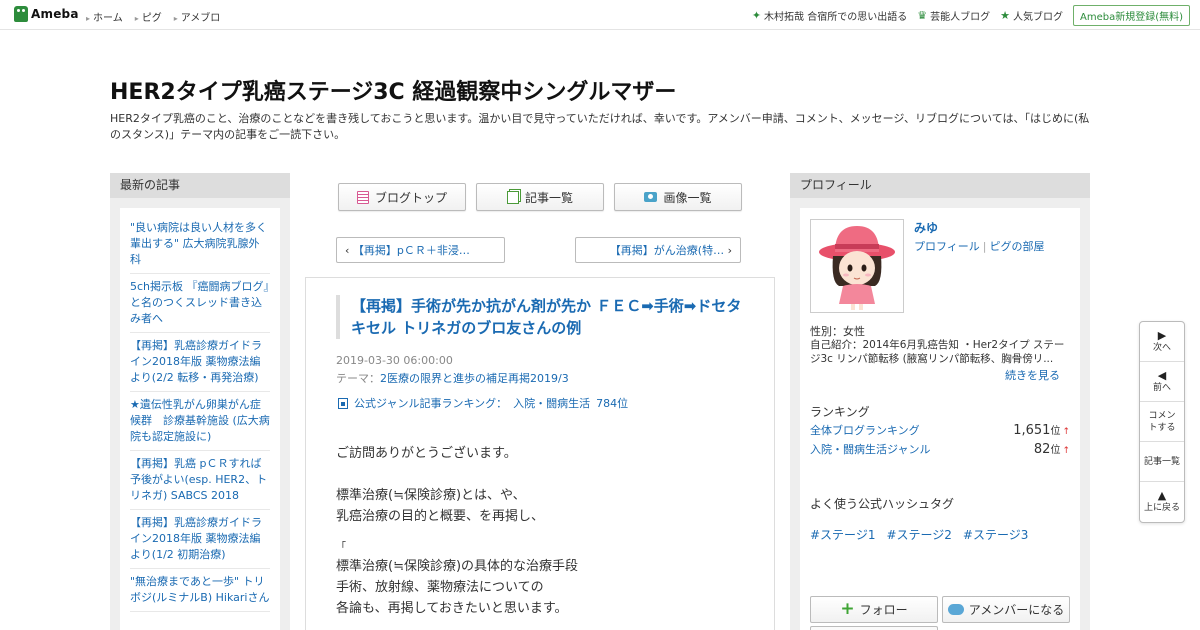  I want to click on body-paragraph: 標準治療(≒保険診療)とは、や、, so click(431, 495).